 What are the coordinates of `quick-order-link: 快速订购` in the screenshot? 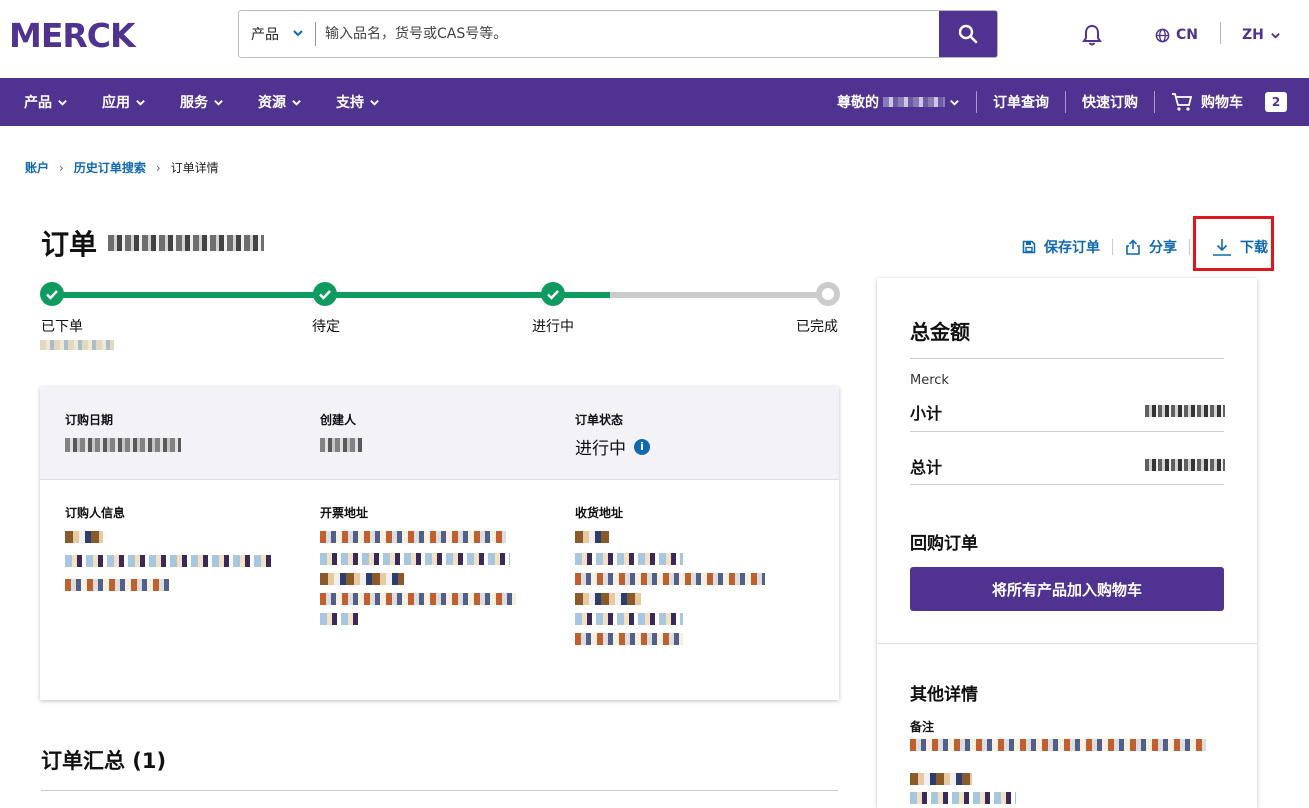 It's located at (1110, 102).